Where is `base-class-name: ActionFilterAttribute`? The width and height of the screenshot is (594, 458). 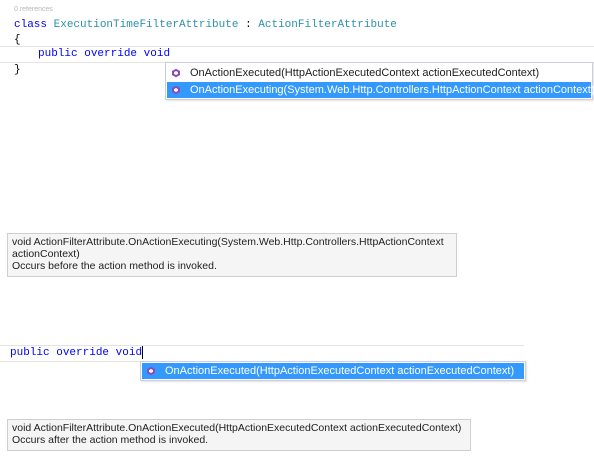
base-class-name: ActionFilterAttribute is located at coordinates (327, 25).